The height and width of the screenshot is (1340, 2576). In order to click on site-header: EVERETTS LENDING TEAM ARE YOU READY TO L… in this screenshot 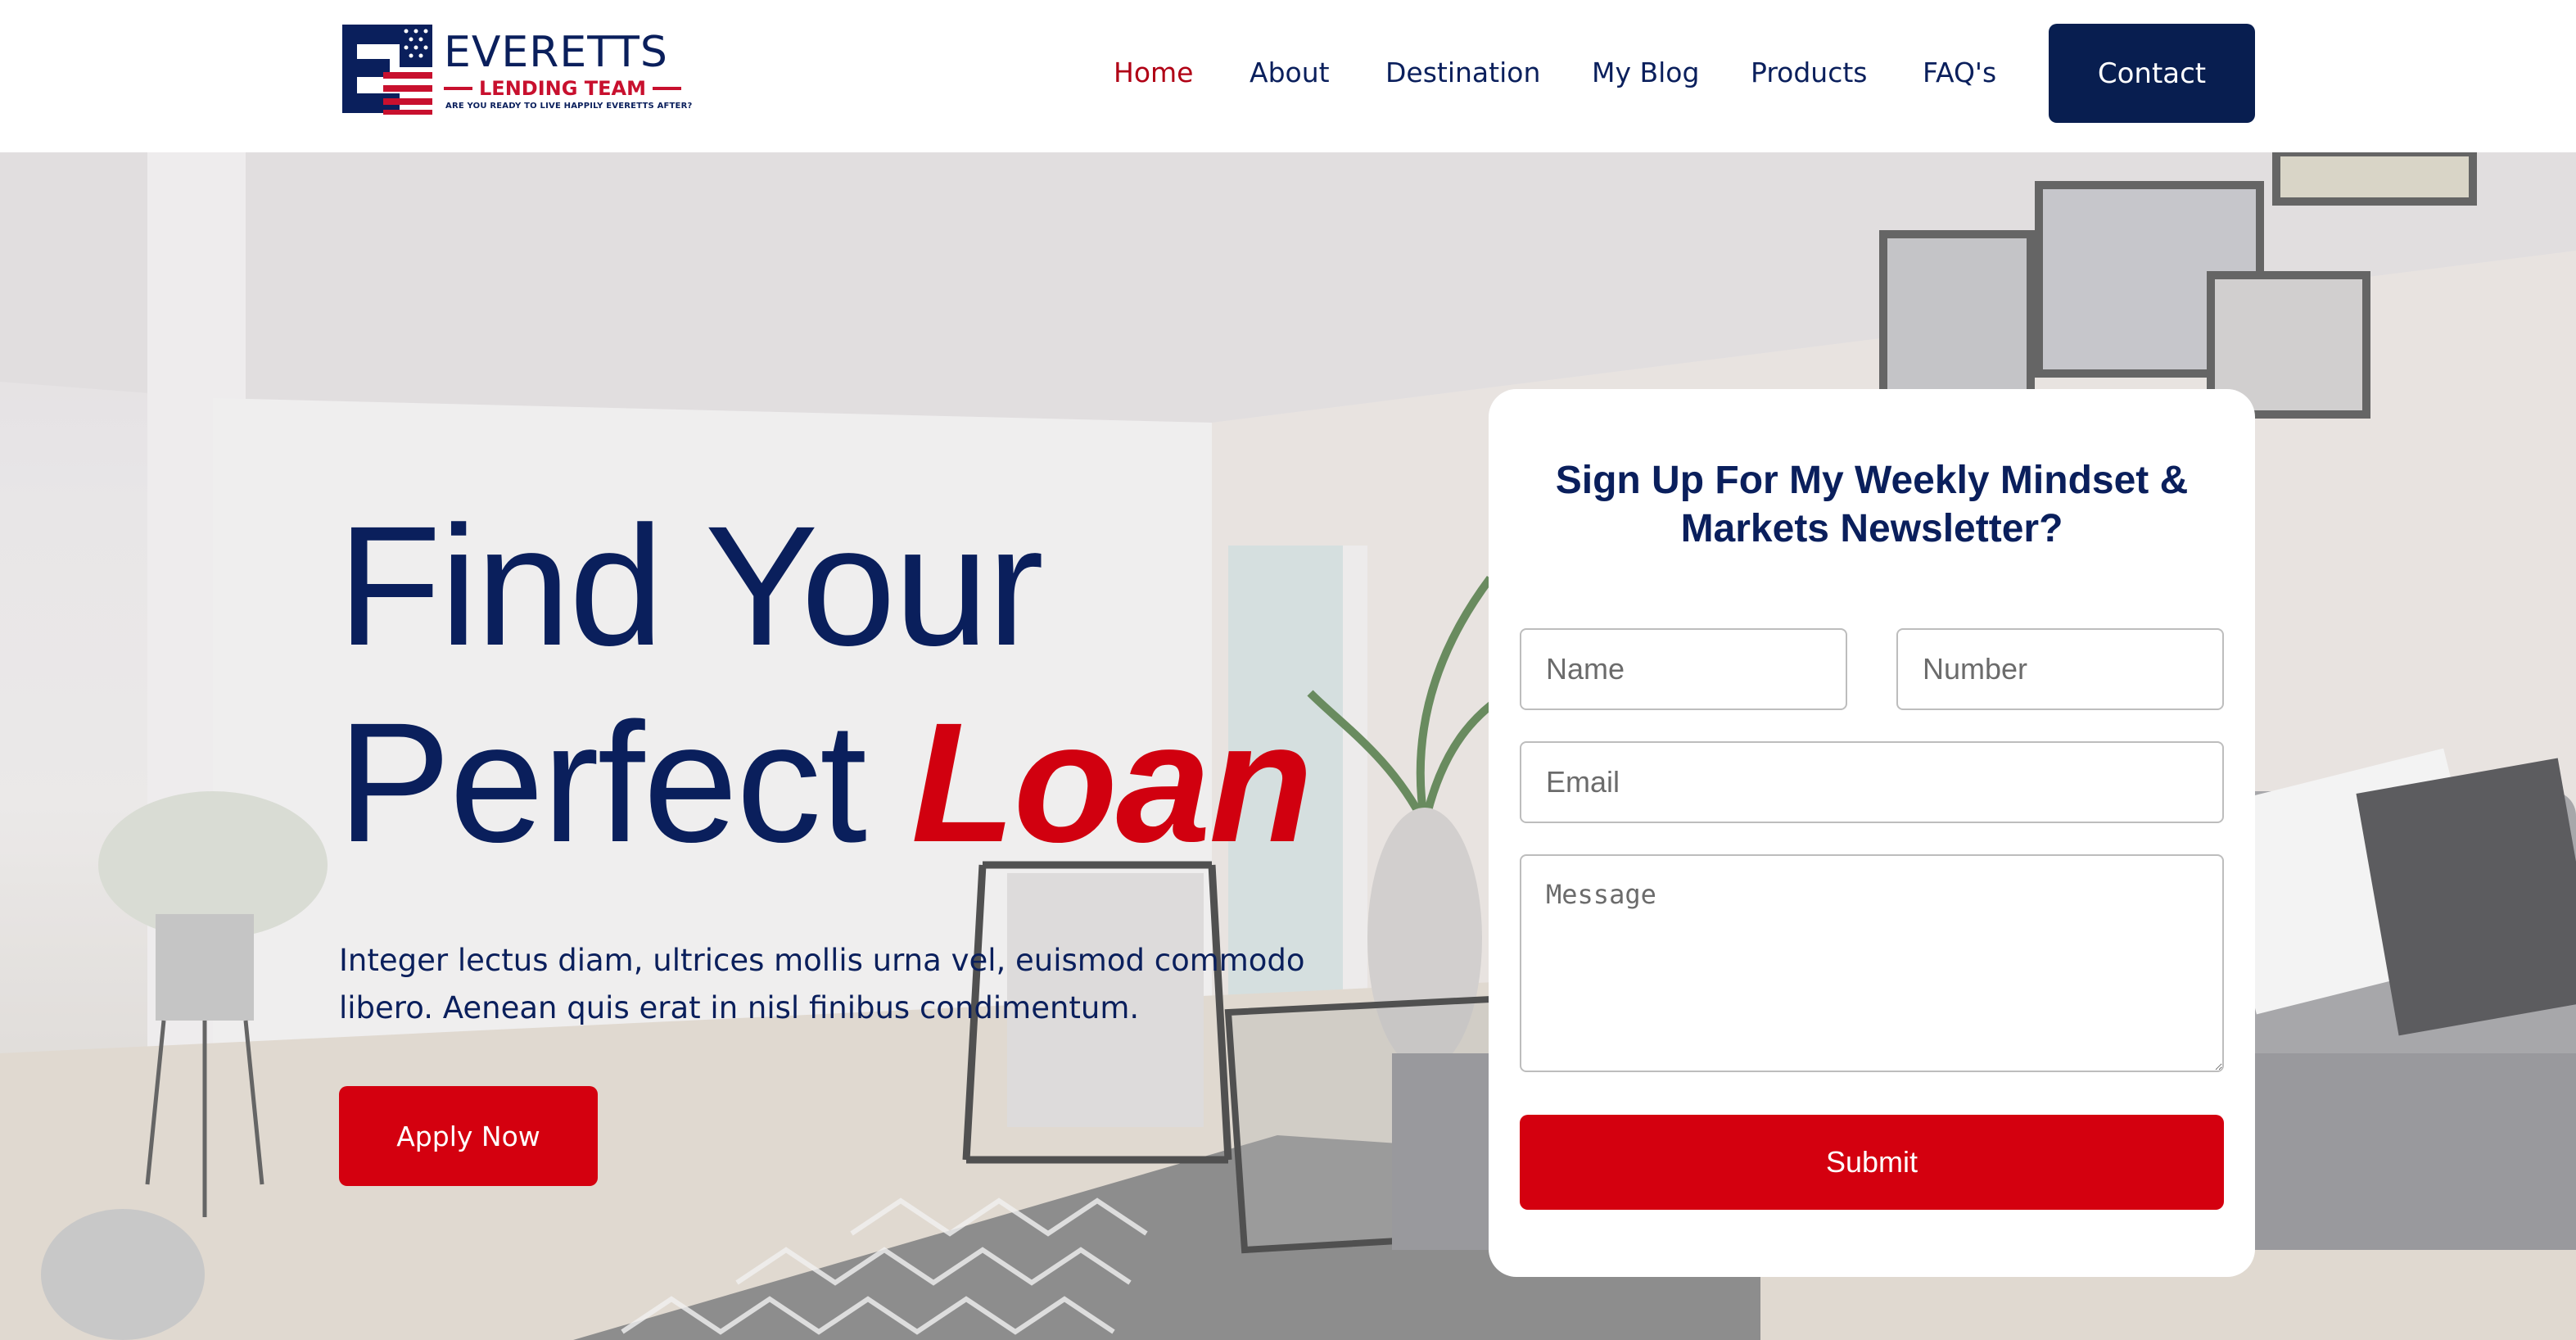, I will do `click(1288, 76)`.